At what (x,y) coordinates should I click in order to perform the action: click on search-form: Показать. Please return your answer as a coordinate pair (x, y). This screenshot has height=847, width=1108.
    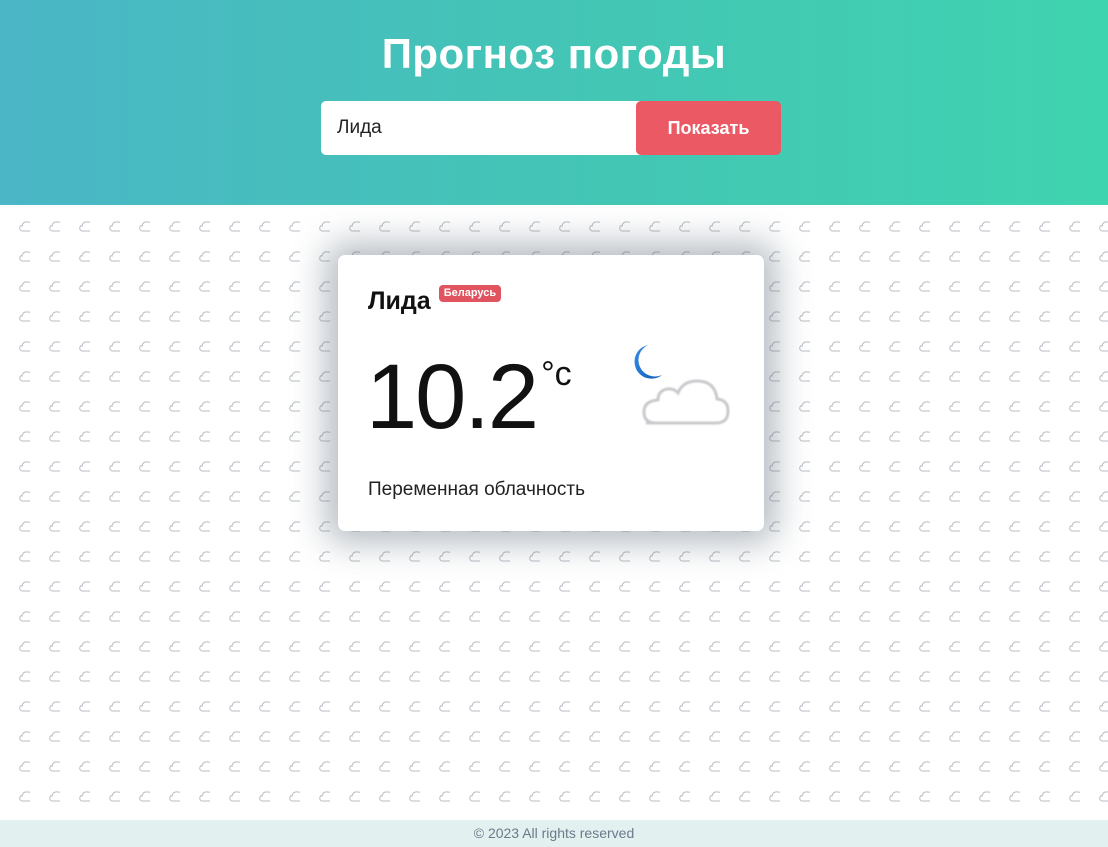
    Looking at the image, I should click on (551, 128).